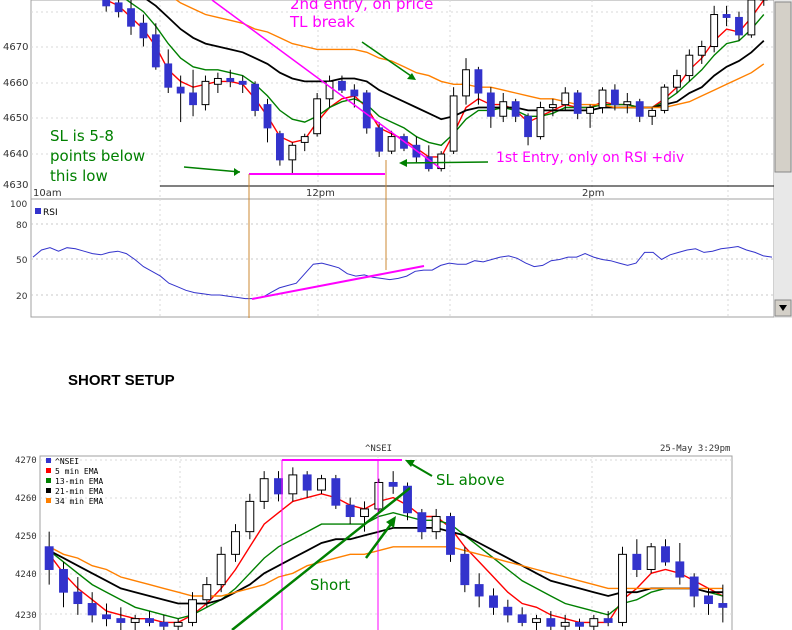 The width and height of the screenshot is (792, 630). What do you see at coordinates (47, 193) in the screenshot?
I see `top-xlabel: 10am` at bounding box center [47, 193].